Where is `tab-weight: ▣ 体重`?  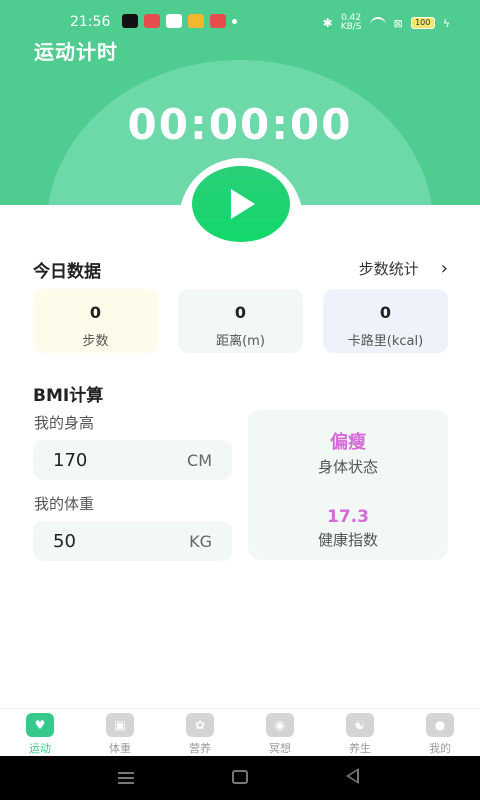 tab-weight: ▣ 体重 is located at coordinates (120, 732).